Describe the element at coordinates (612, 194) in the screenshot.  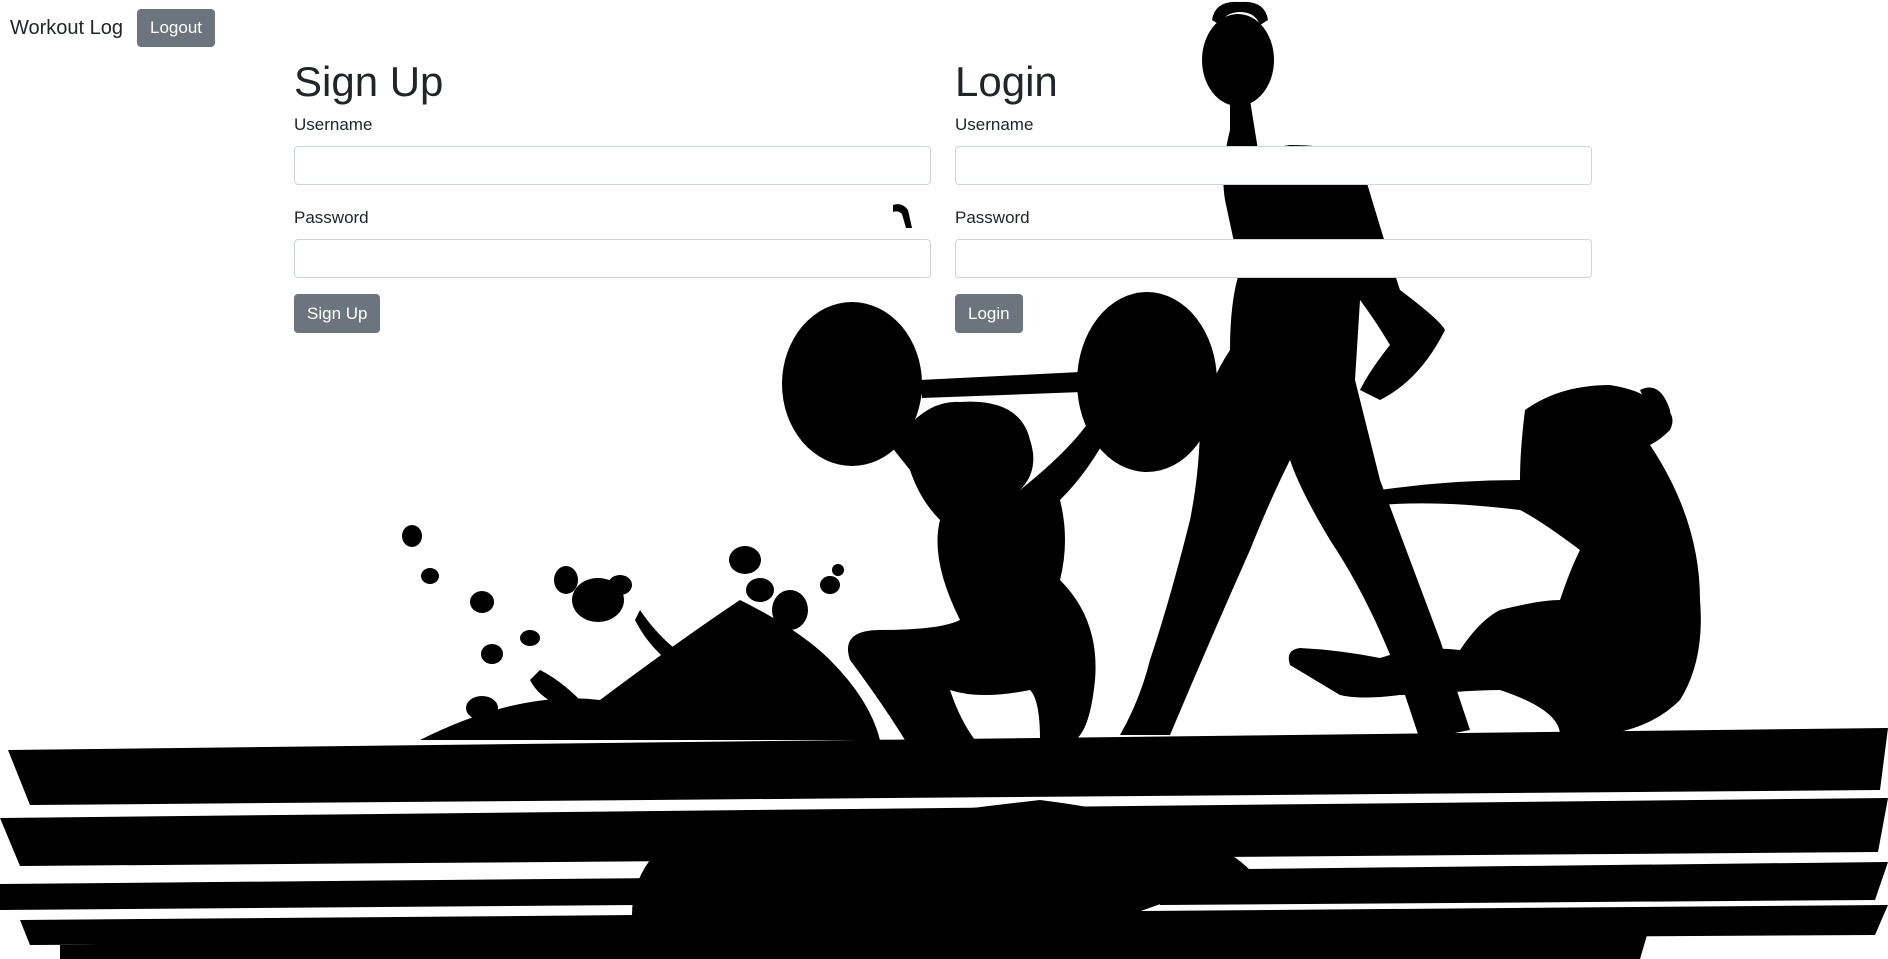
I see `signup-form: Sign Up Username Password Sign Up` at that location.